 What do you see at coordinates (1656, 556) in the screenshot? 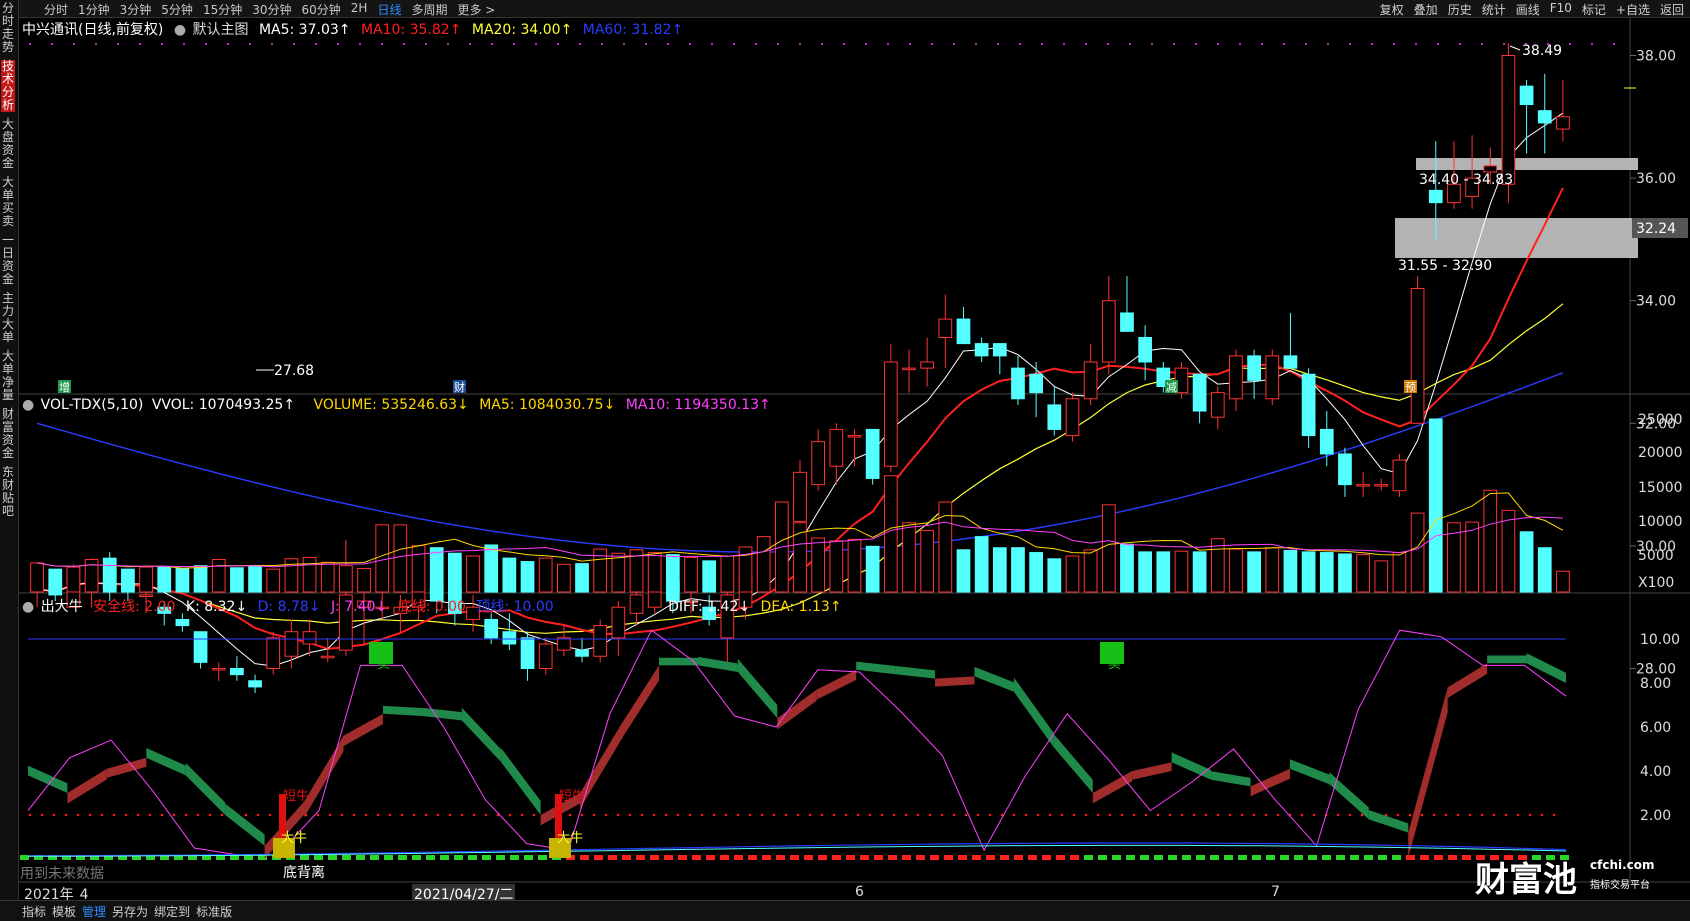
I see `volume-tick-label: 5000` at bounding box center [1656, 556].